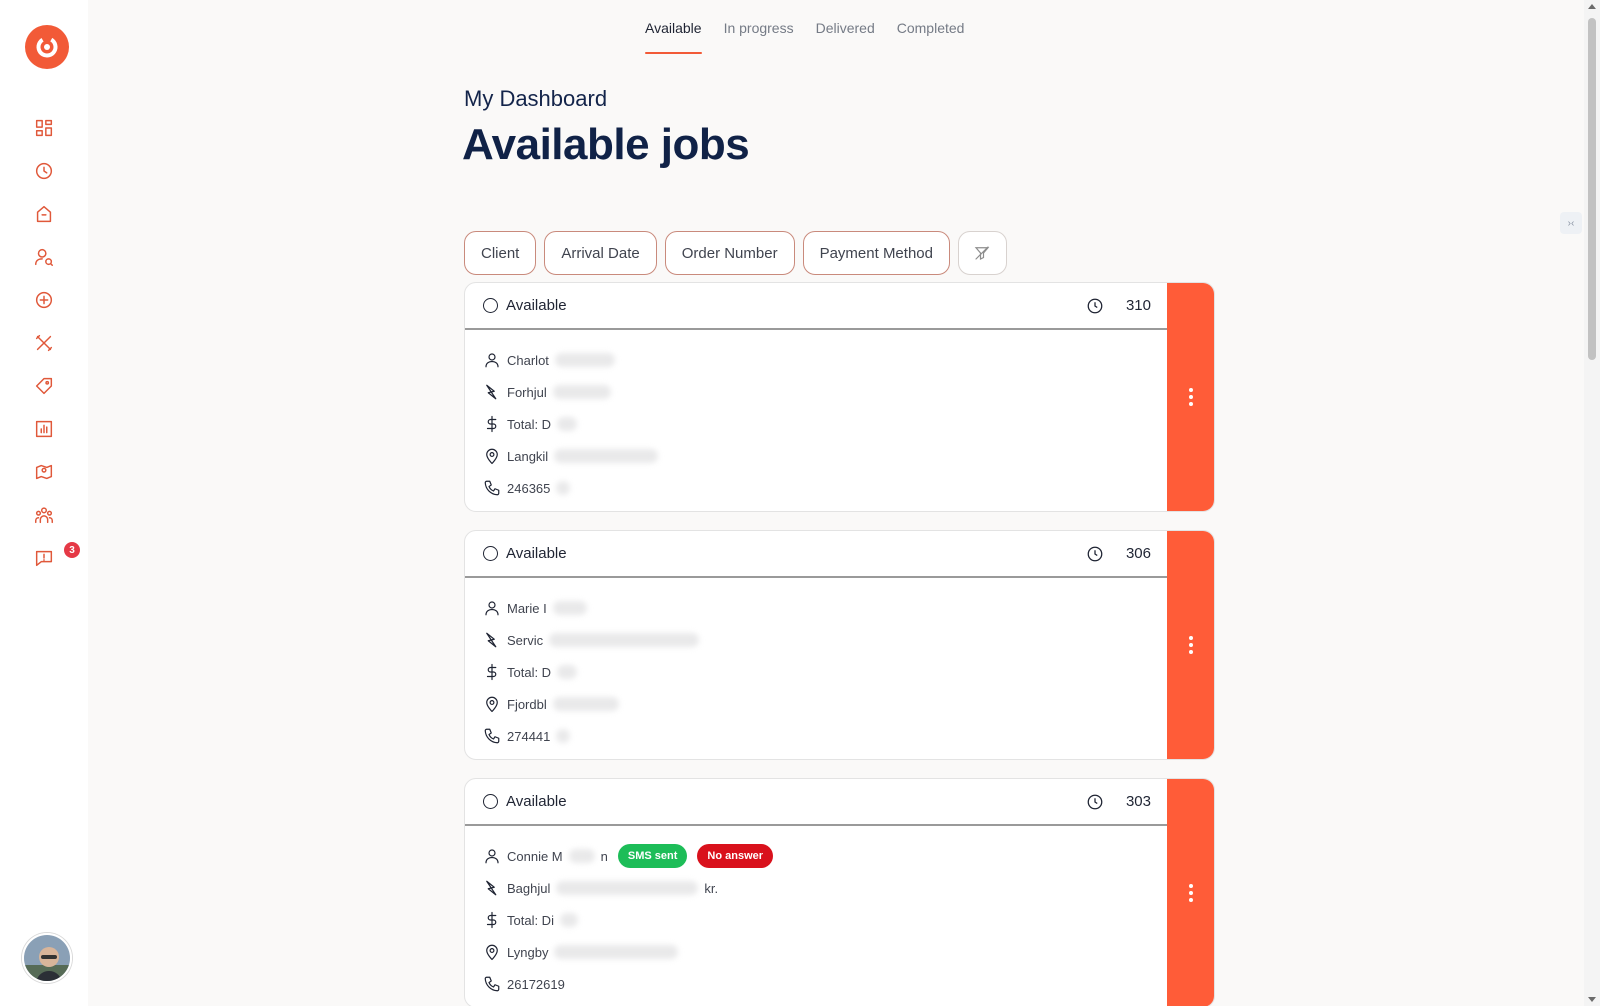 This screenshot has height=1006, width=1600. I want to click on avatar, so click(47, 958).